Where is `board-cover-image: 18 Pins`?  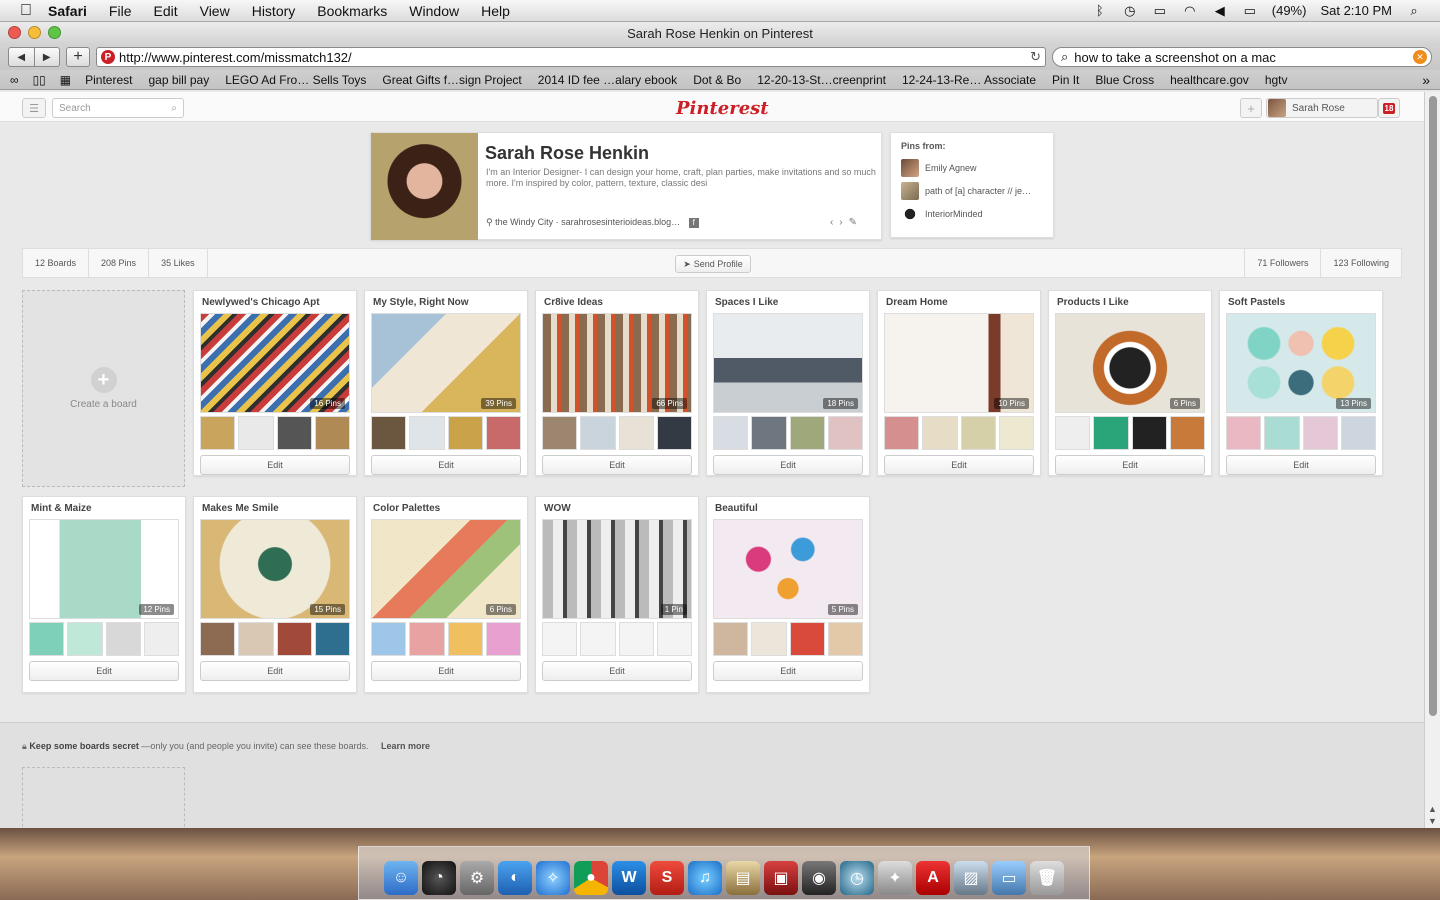 board-cover-image: 18 Pins is located at coordinates (788, 363).